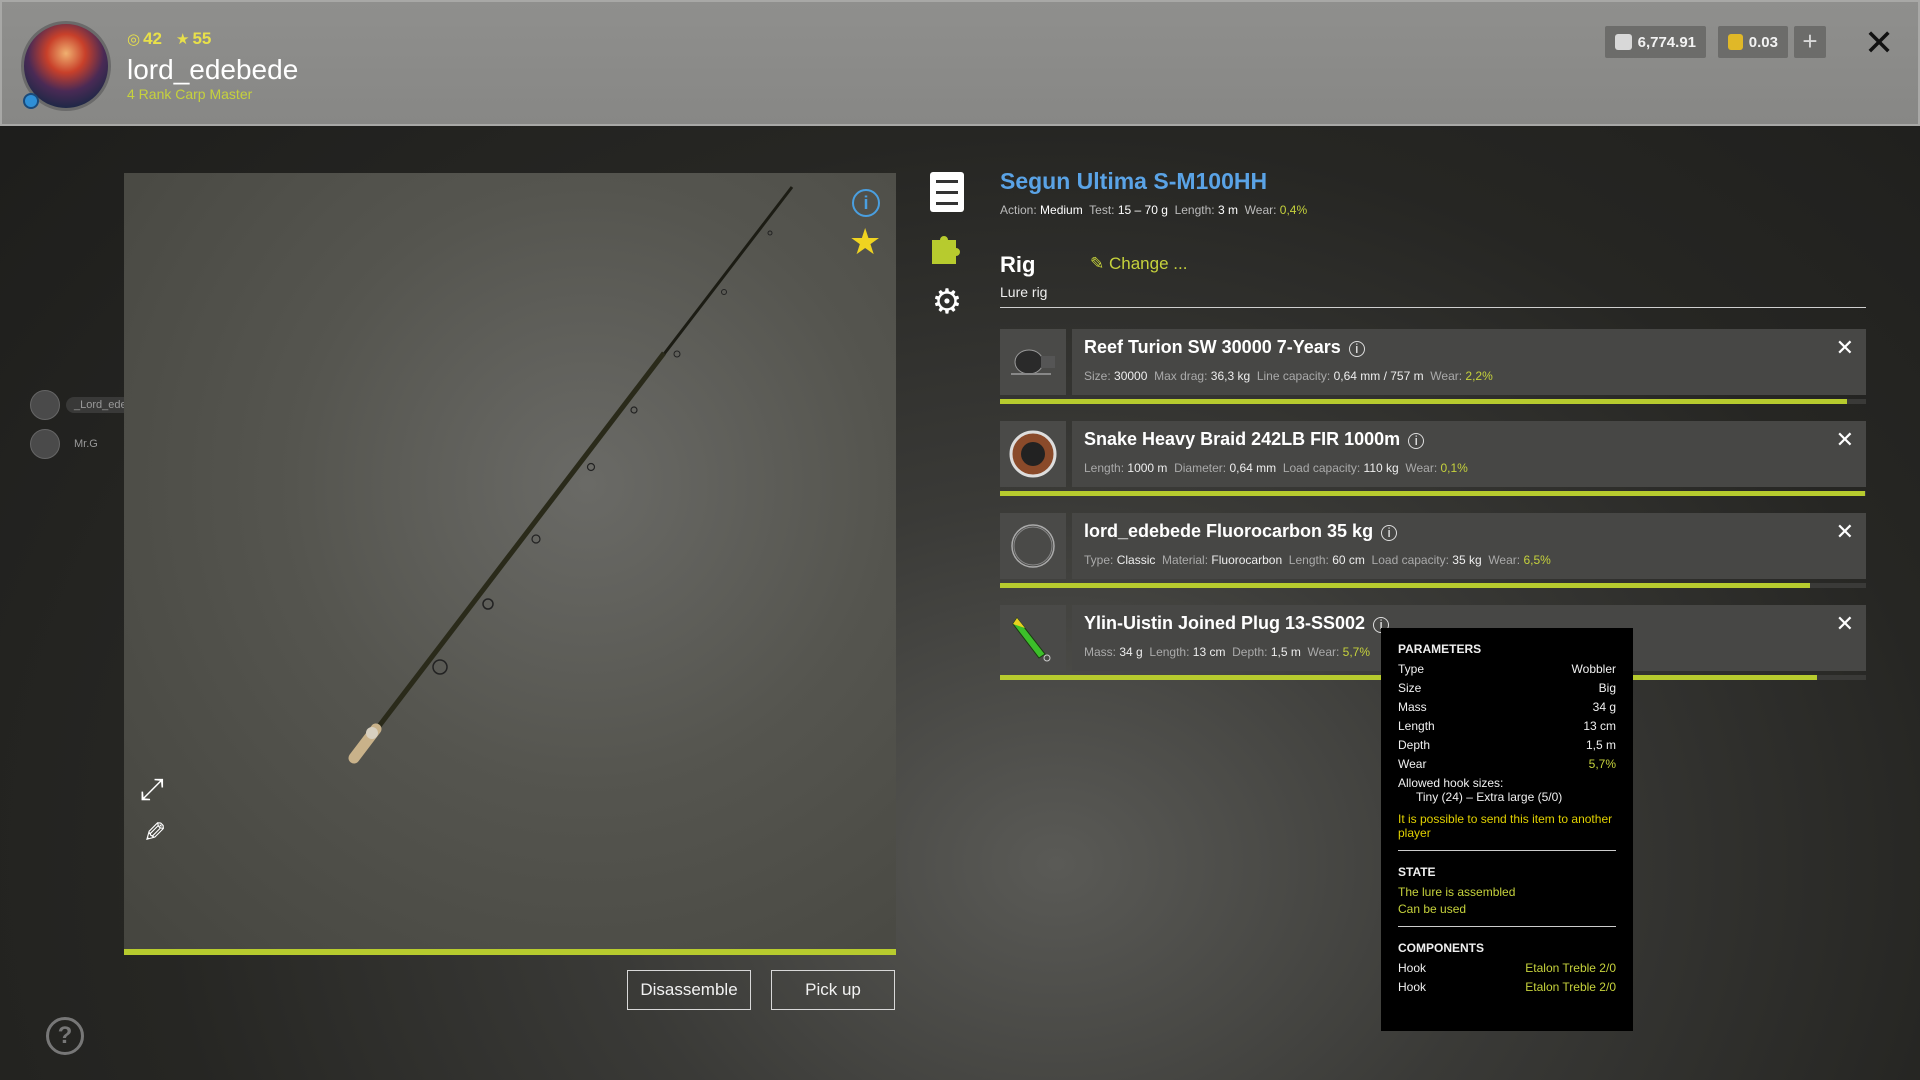 This screenshot has height=1080, width=1920. Describe the element at coordinates (947, 192) in the screenshot. I see `description-tab-icon` at that location.